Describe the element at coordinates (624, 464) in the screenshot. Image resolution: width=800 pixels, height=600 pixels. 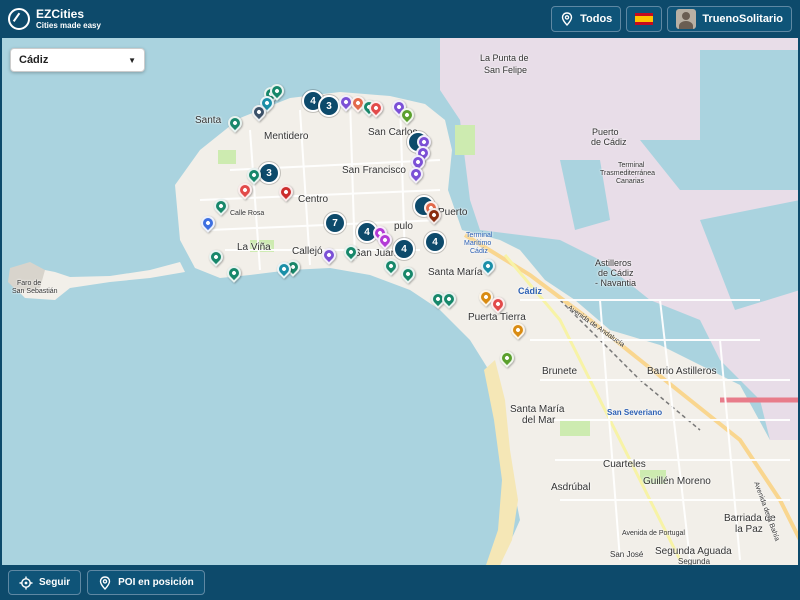
I see `label-cuarteles: Cuarteles` at that location.